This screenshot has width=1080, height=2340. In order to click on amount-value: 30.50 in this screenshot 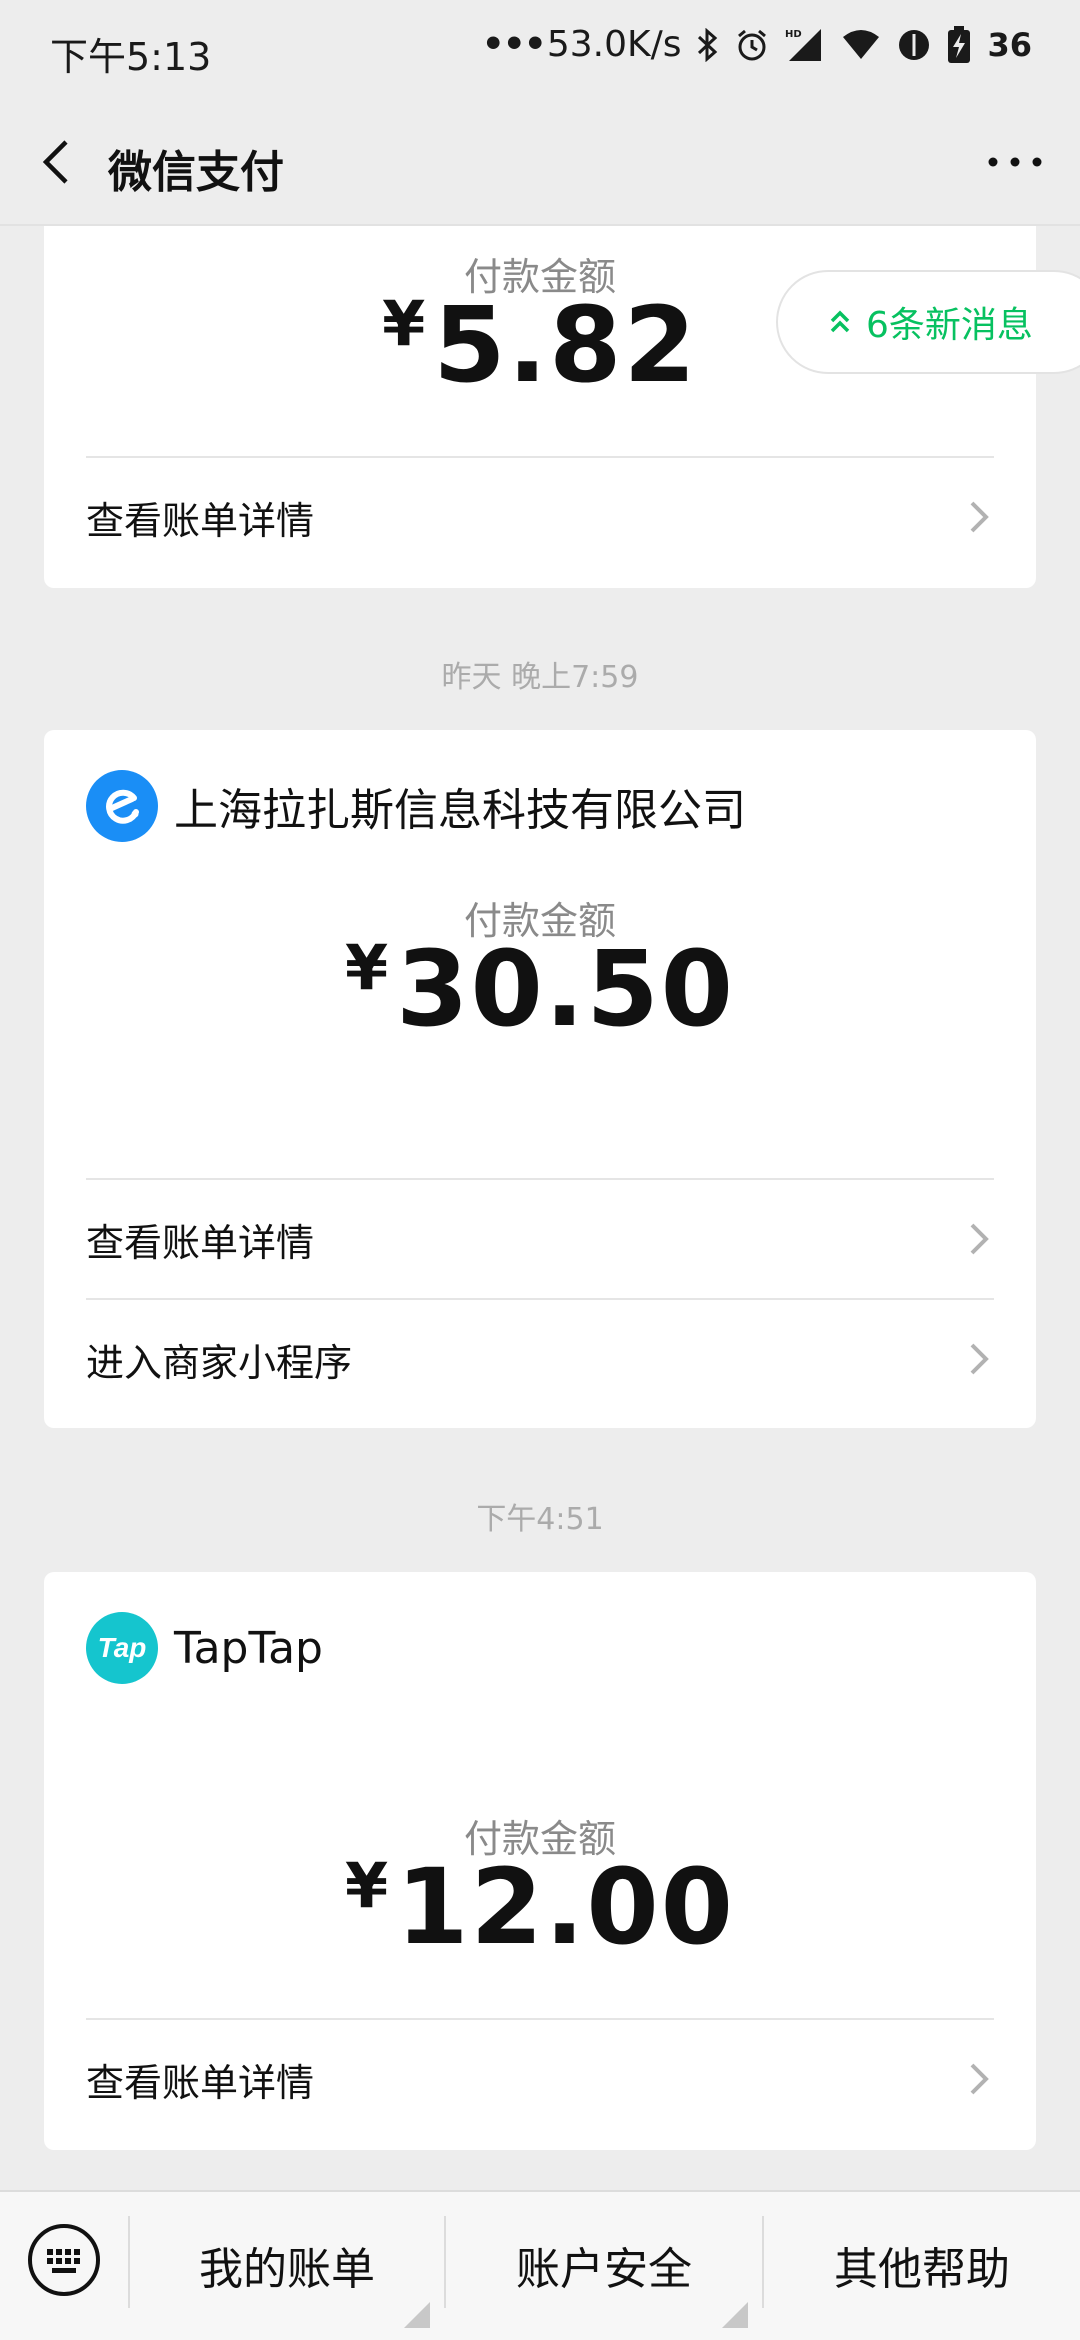, I will do `click(566, 989)`.